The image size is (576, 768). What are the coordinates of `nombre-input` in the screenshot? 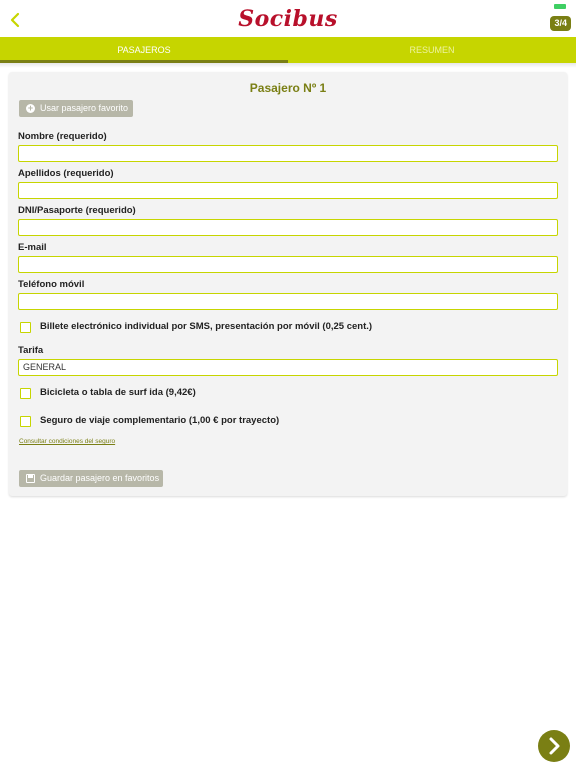 It's located at (288, 153).